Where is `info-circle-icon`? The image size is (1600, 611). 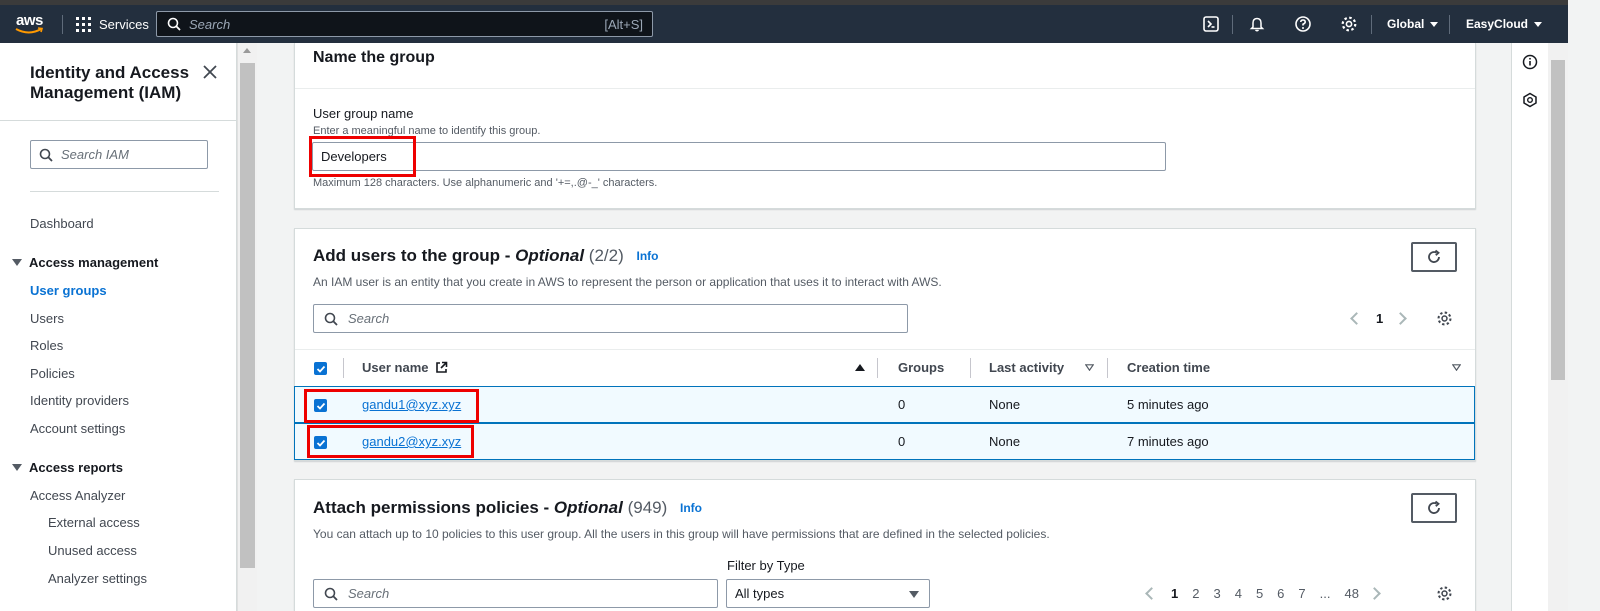
info-circle-icon is located at coordinates (1530, 62).